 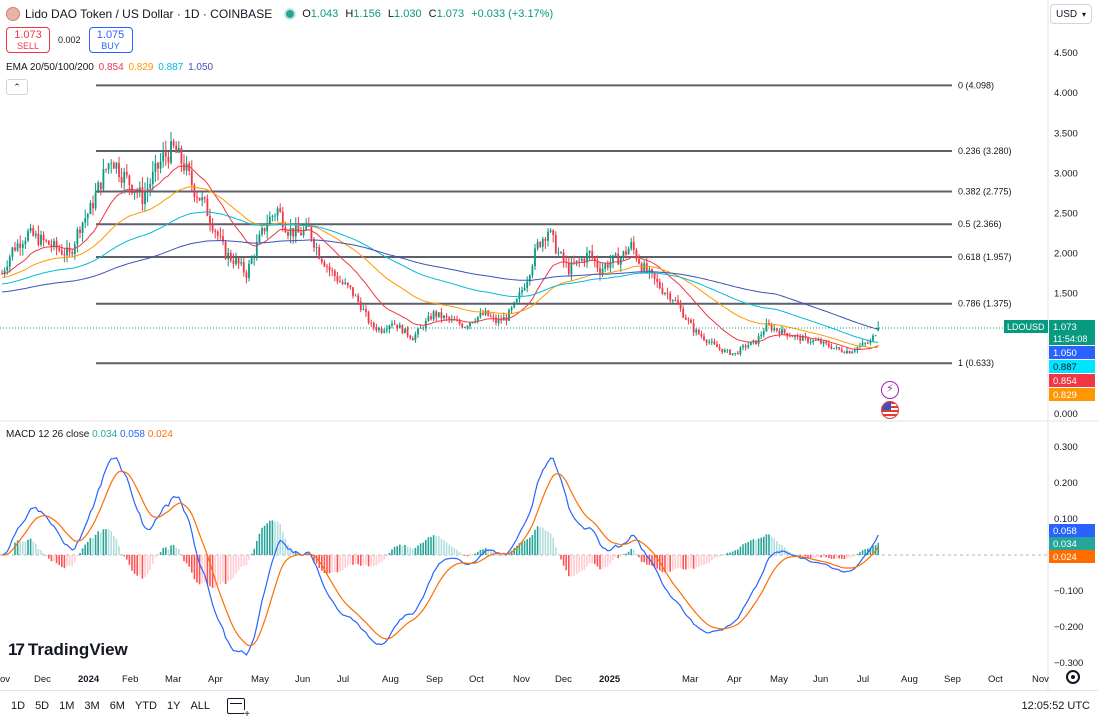 What do you see at coordinates (5, 679) in the screenshot?
I see `time-axis-label: ov` at bounding box center [5, 679].